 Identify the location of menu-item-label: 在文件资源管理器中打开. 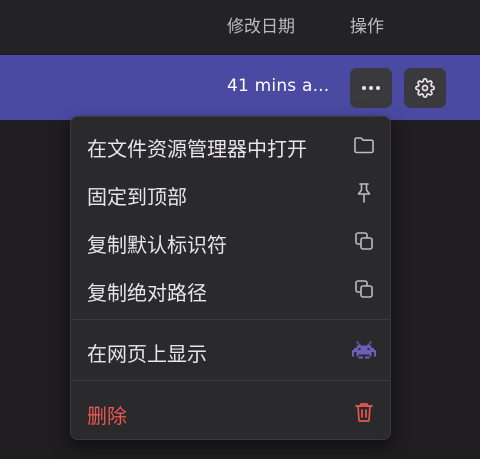
(197, 149).